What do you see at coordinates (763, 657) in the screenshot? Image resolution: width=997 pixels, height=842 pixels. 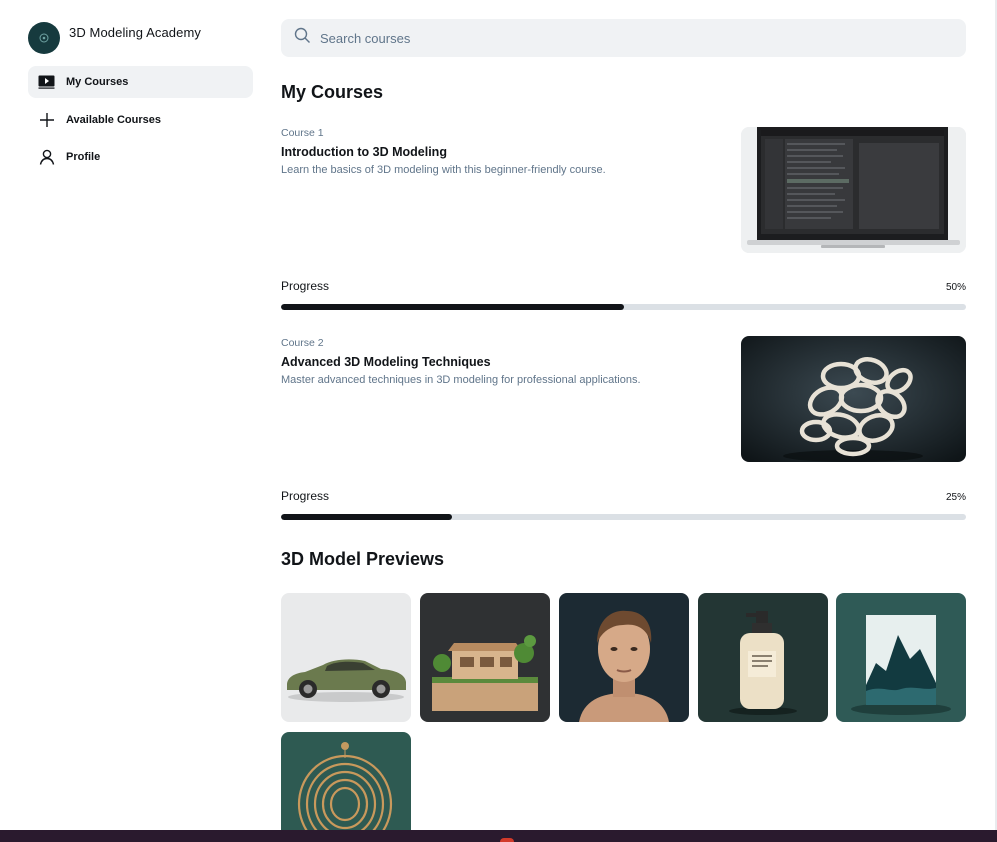 I see `bottle-model-preview` at bounding box center [763, 657].